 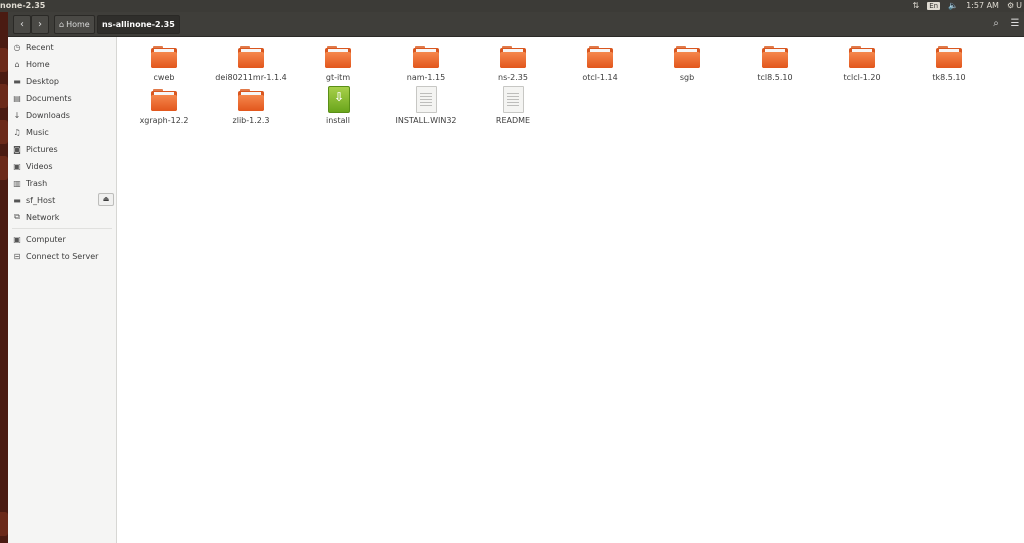 What do you see at coordinates (916, 6) in the screenshot?
I see `network-arrows-icon: ⇅` at bounding box center [916, 6].